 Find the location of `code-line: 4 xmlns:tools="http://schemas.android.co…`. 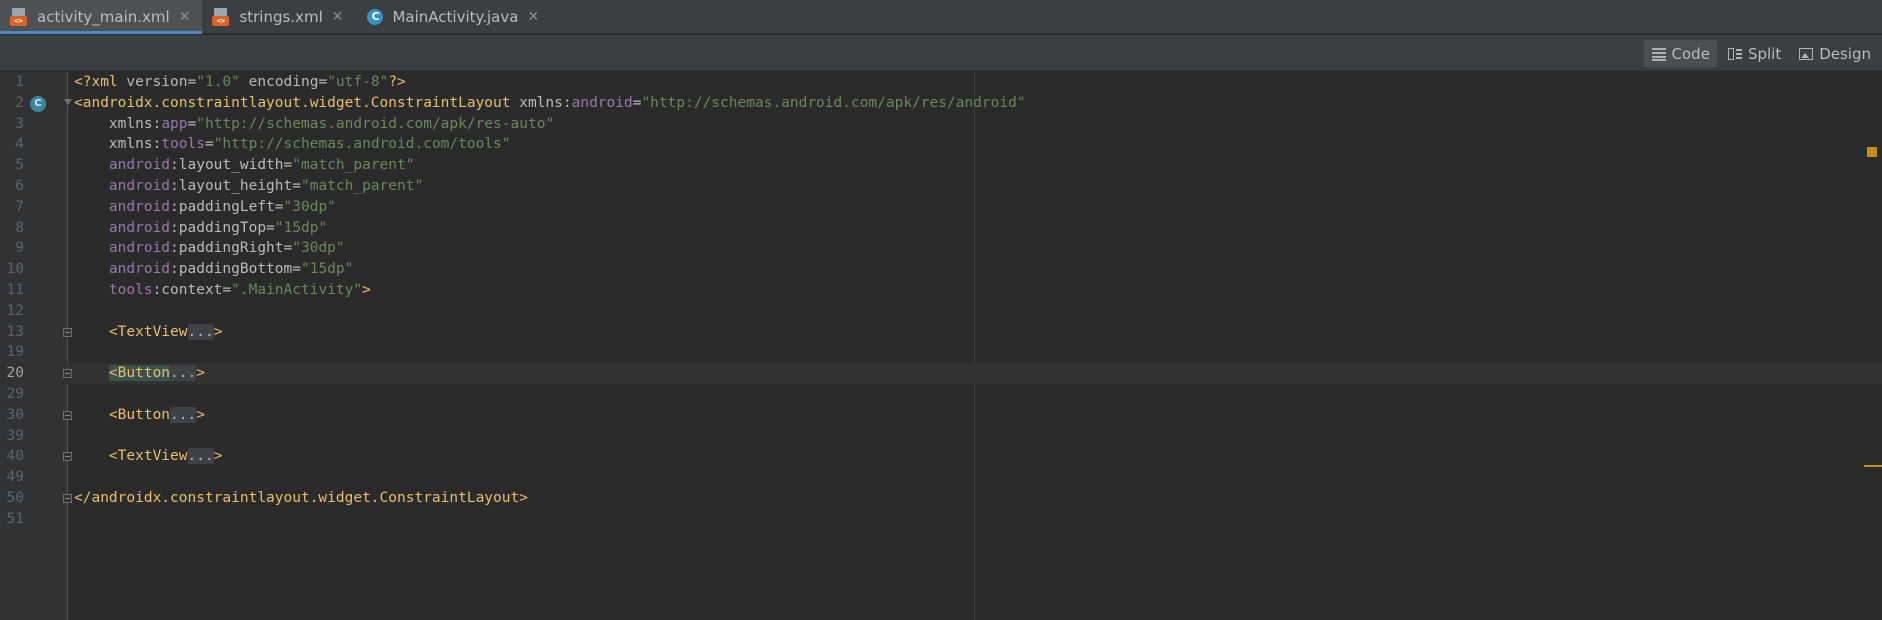

code-line: 4 xmlns:tools="http://schemas.android.co… is located at coordinates (941, 144).